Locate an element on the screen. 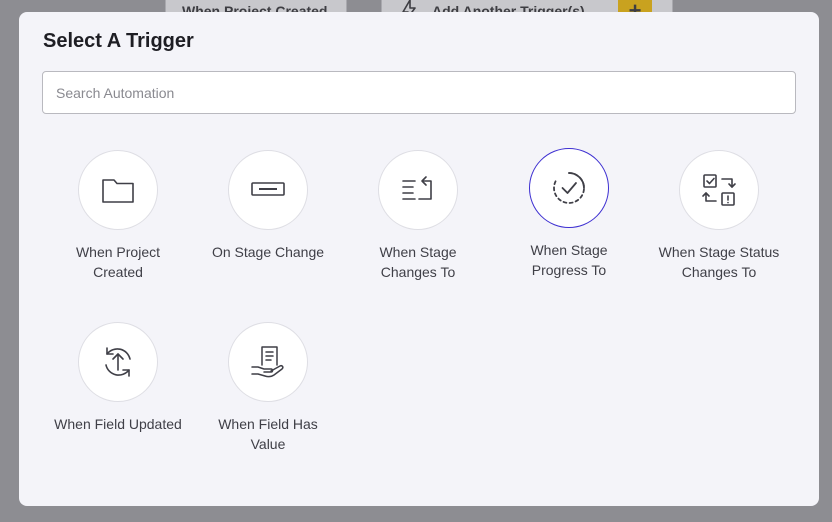 The height and width of the screenshot is (522, 832). list-arrow-icon is located at coordinates (417, 188).